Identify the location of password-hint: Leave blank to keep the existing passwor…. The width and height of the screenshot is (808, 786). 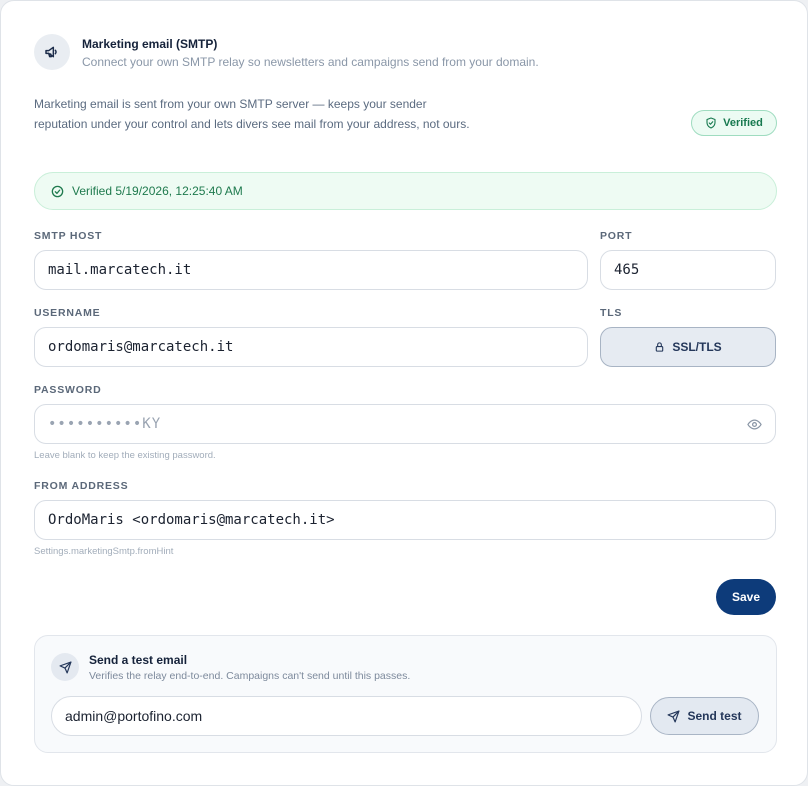
(125, 455).